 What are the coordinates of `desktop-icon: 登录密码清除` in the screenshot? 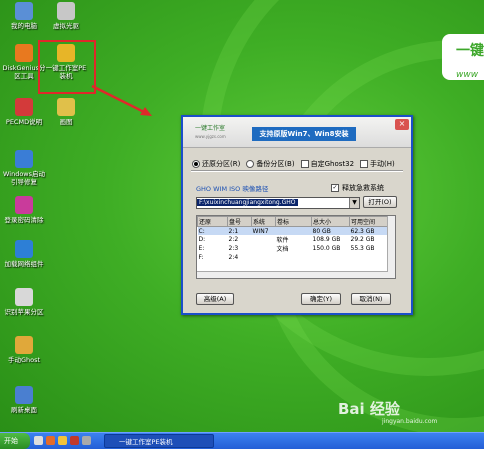 It's located at (24, 210).